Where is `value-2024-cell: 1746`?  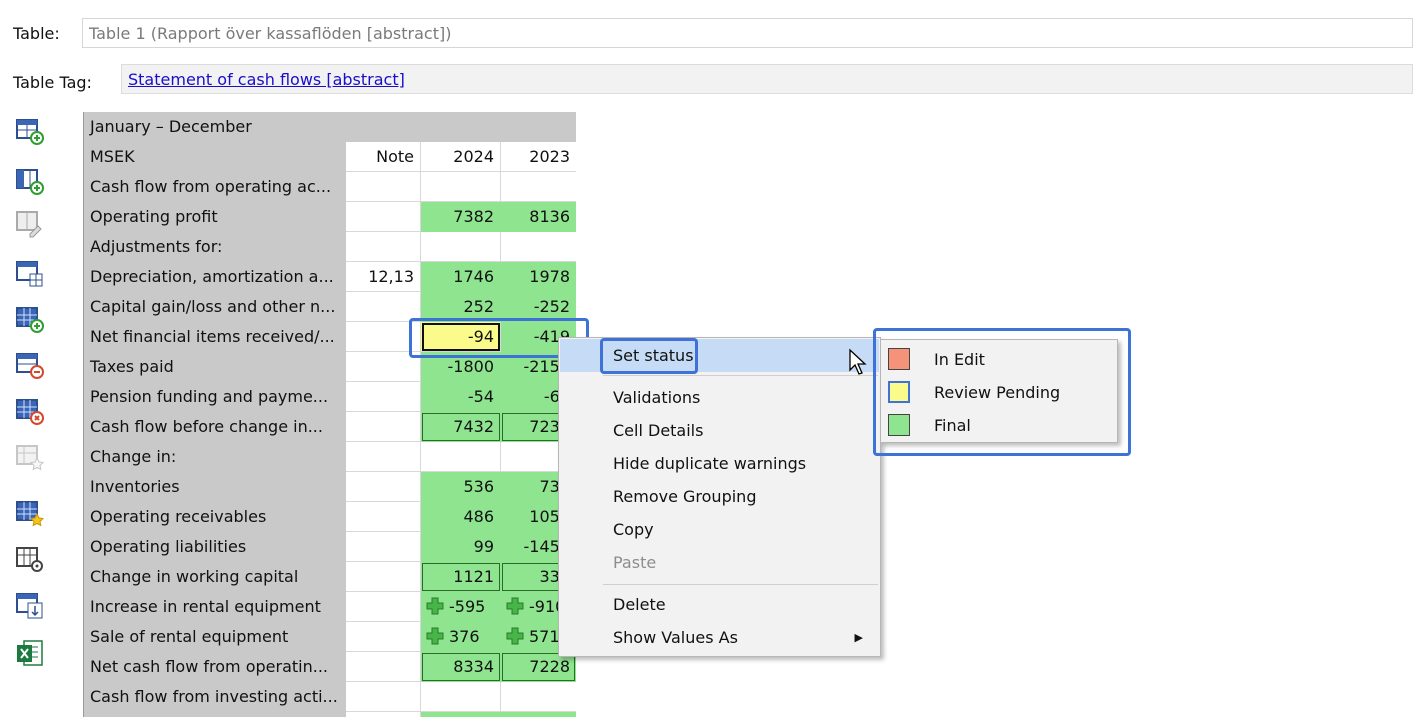 value-2024-cell: 1746 is located at coordinates (461, 277).